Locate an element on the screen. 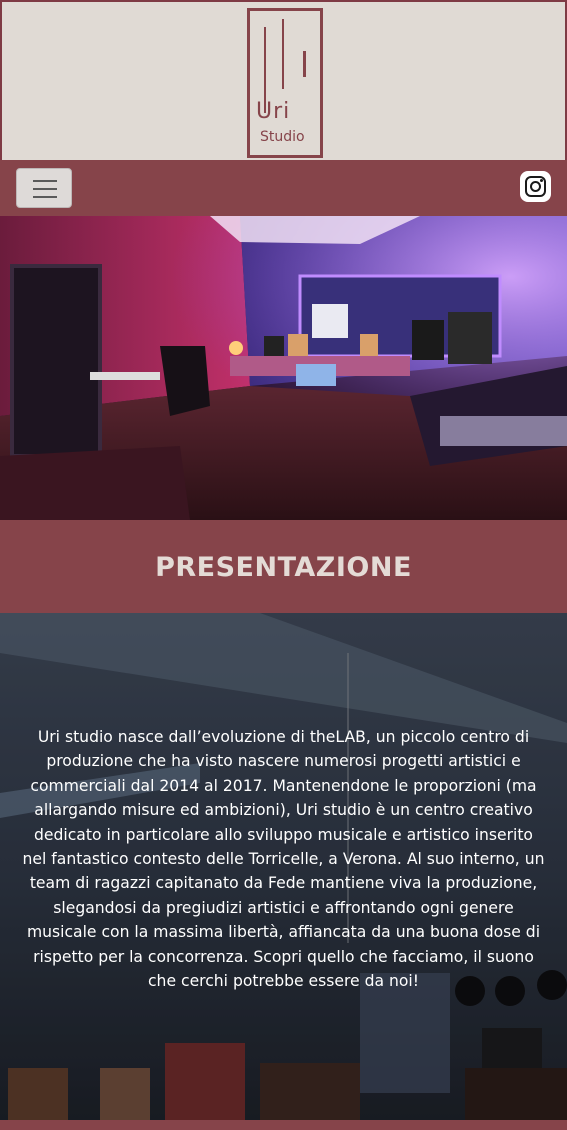 This screenshot has width=567, height=1130. instagram-icon is located at coordinates (535, 186).